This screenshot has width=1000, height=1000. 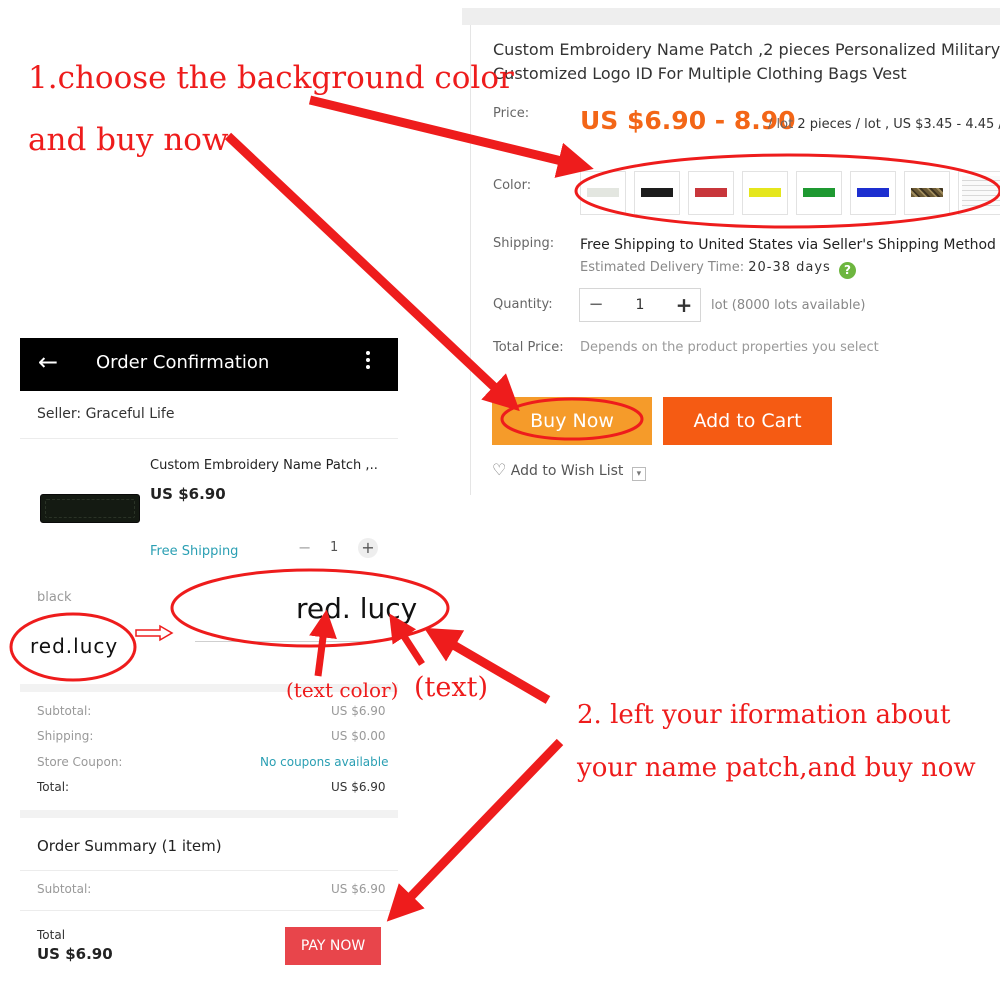 I want to click on wish-list-link: ♡ Add to Wish List ▾, so click(x=569, y=470).